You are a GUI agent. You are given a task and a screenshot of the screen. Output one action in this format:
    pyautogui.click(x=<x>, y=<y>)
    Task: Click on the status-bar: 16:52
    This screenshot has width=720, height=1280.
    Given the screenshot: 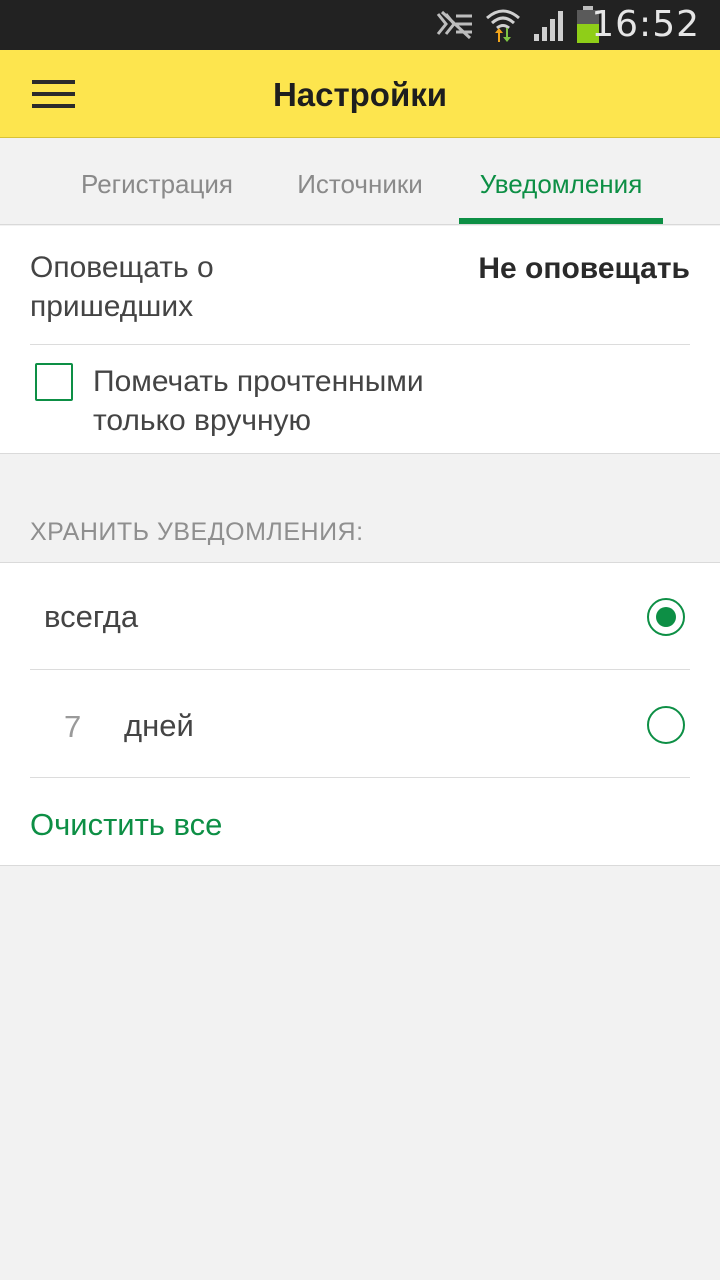 What is the action you would take?
    pyautogui.click(x=360, y=25)
    